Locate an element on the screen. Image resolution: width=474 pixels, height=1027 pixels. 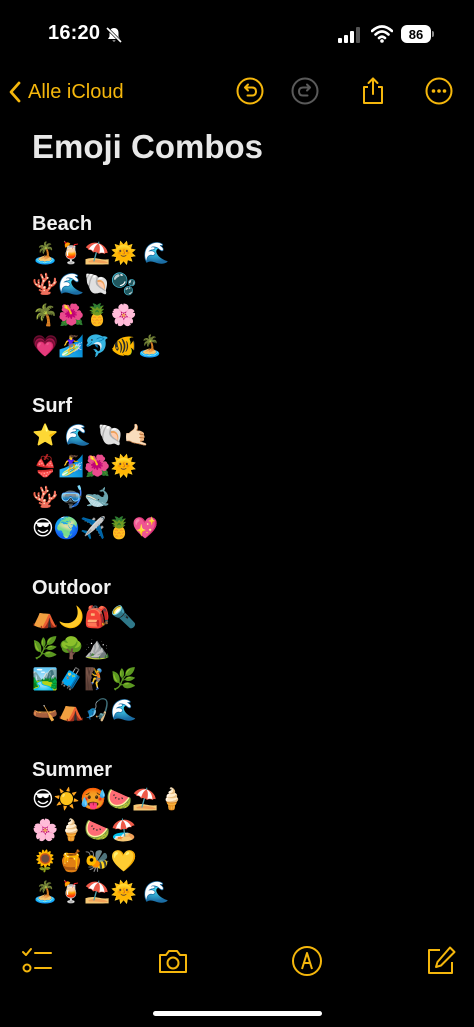
emoji-line: 🌴🌺🍍🌸 is located at coordinates (84, 315).